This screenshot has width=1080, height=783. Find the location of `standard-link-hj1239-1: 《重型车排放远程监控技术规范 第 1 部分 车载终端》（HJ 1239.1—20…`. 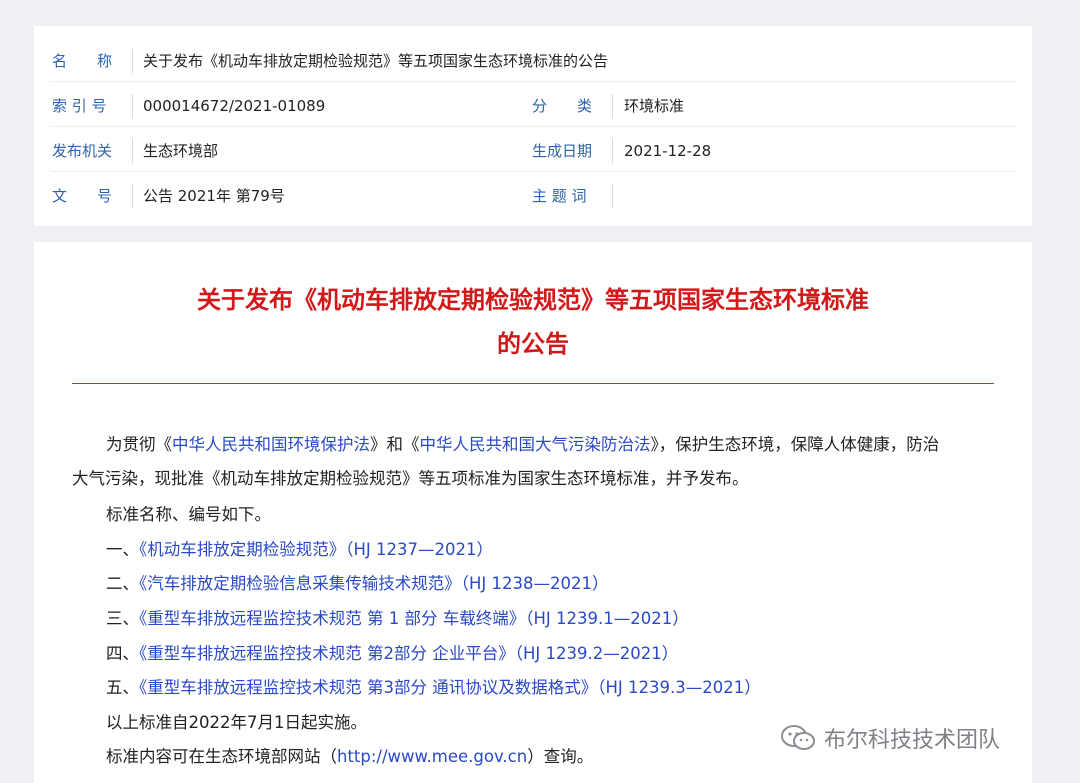

standard-link-hj1239-1: 《重型车排放远程监控技术规范 第 1 部分 车载终端》（HJ 1239.1—20… is located at coordinates (414, 618).